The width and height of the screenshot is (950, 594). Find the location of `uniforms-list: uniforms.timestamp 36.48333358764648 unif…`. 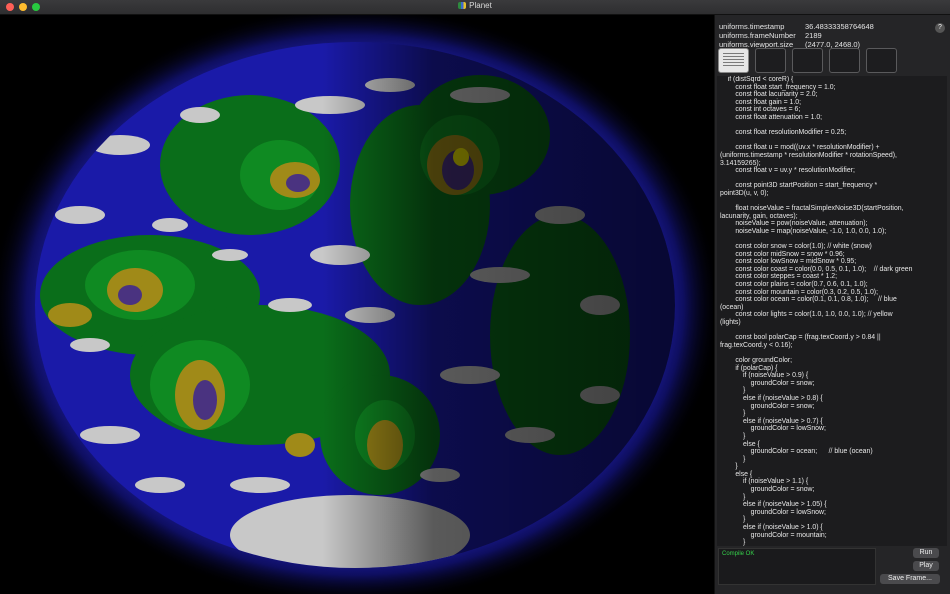

uniforms-list: uniforms.timestamp 36.48333358764648 unif… is located at coordinates (796, 35).